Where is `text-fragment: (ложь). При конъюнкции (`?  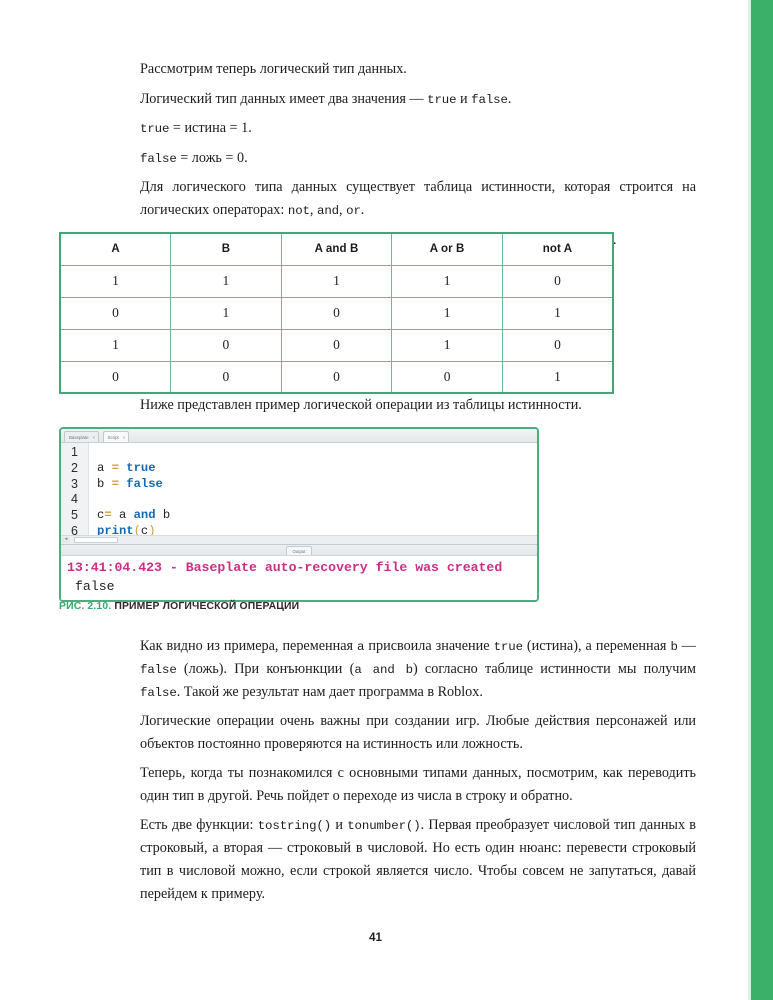
text-fragment: (ложь). При конъюнкции ( is located at coordinates (265, 669).